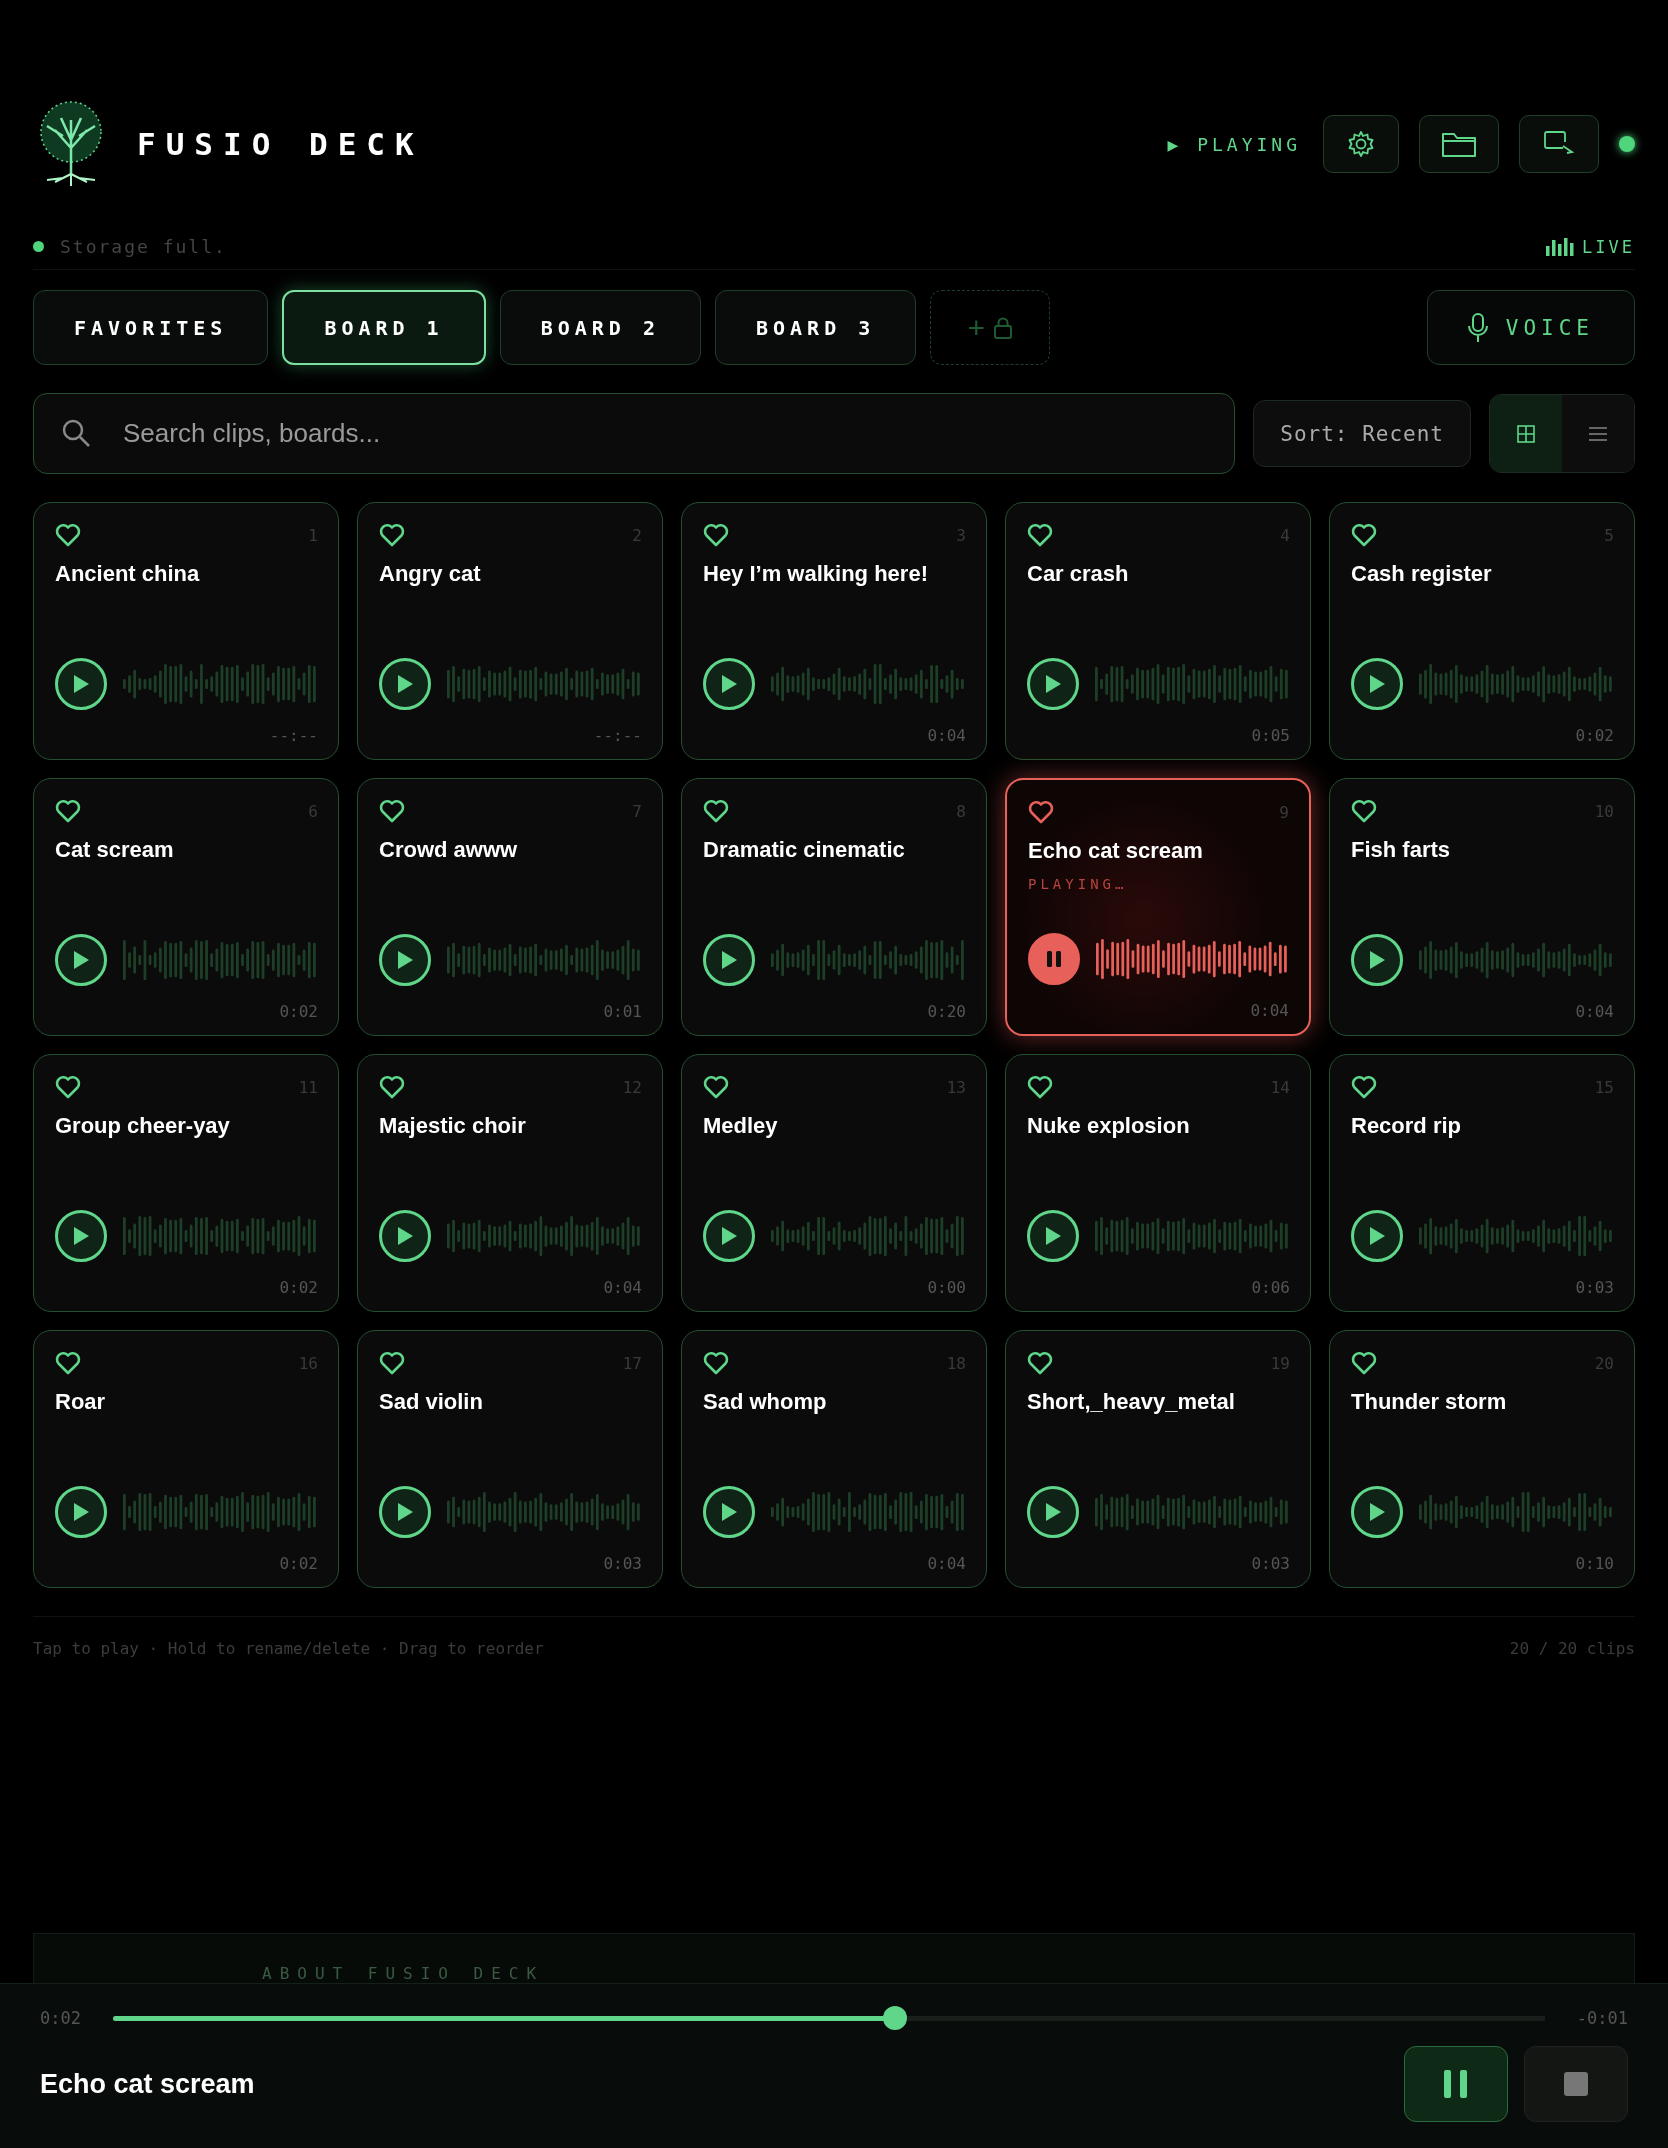 The height and width of the screenshot is (2148, 1668). Describe the element at coordinates (1003, 327) in the screenshot. I see `lock-icon` at that location.